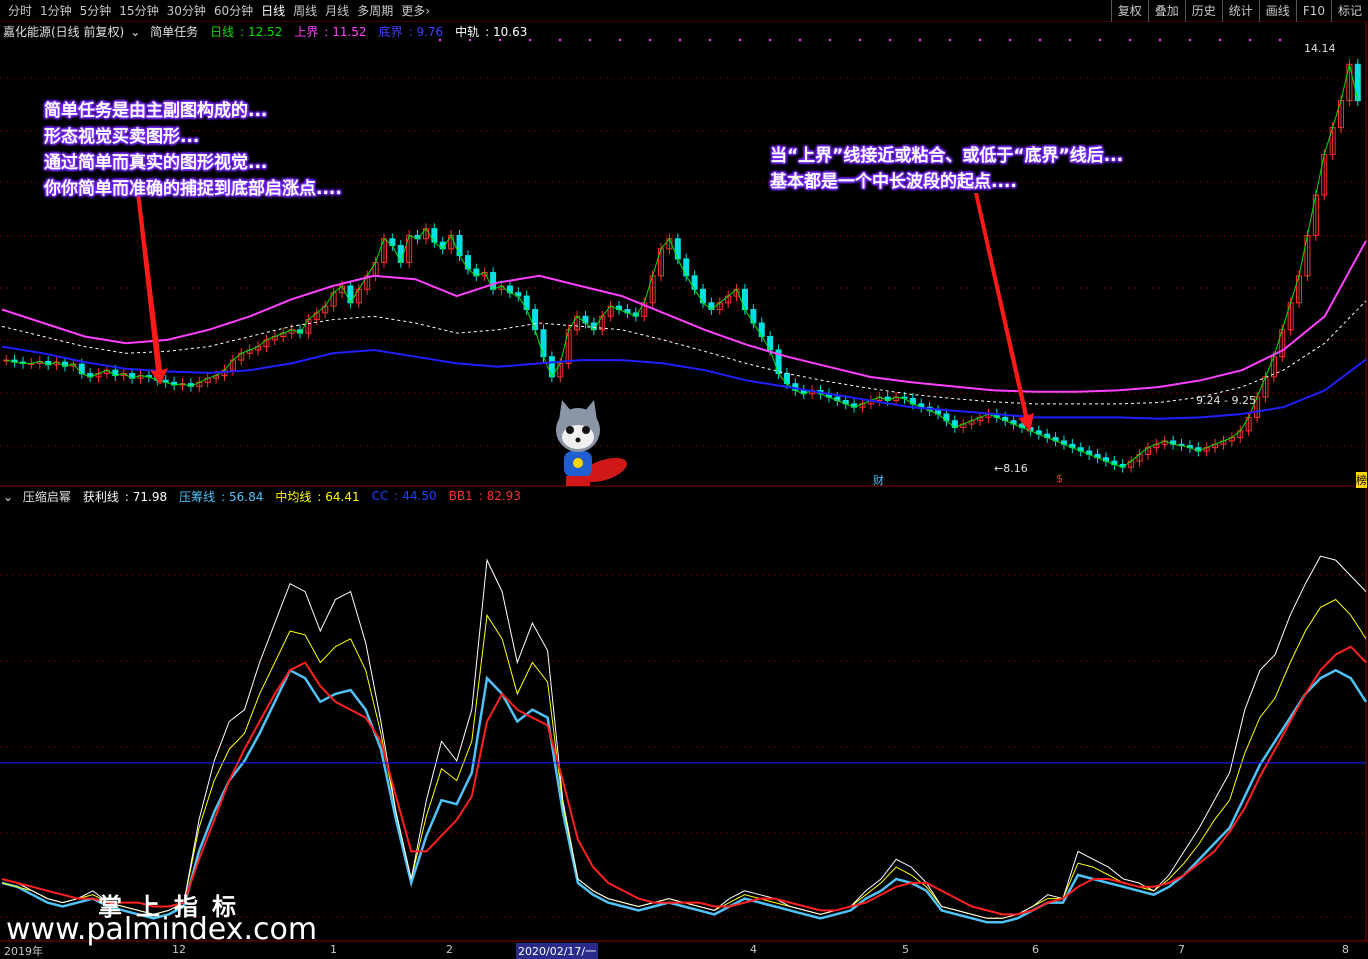 The image size is (1368, 959). I want to click on x-label-4: 4, so click(753, 949).